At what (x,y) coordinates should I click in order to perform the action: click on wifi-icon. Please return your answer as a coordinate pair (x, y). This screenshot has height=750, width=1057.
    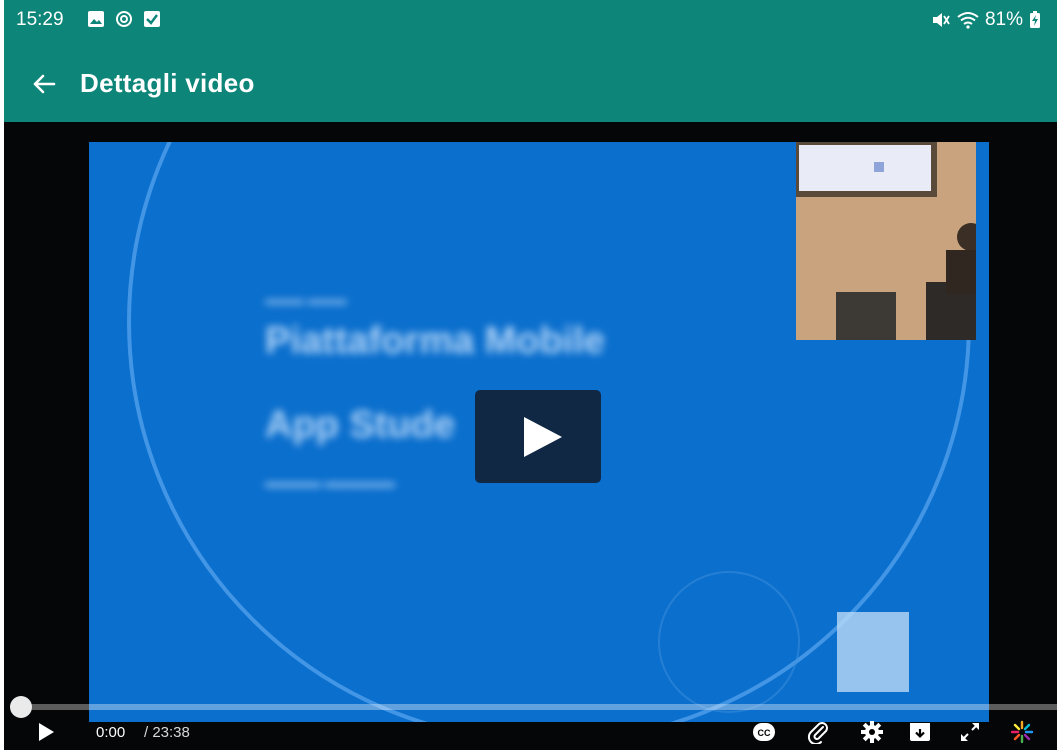
    Looking at the image, I should click on (968, 20).